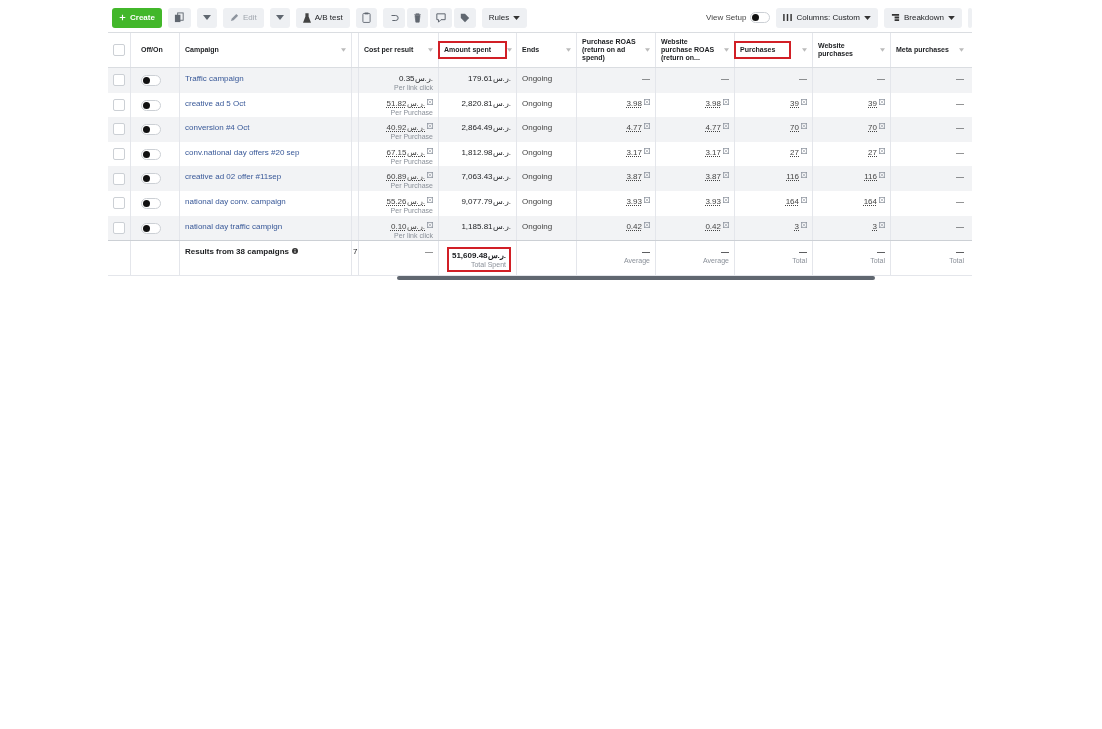 This screenshot has width=1102, height=729. I want to click on view-setup-toggle, so click(760, 17).